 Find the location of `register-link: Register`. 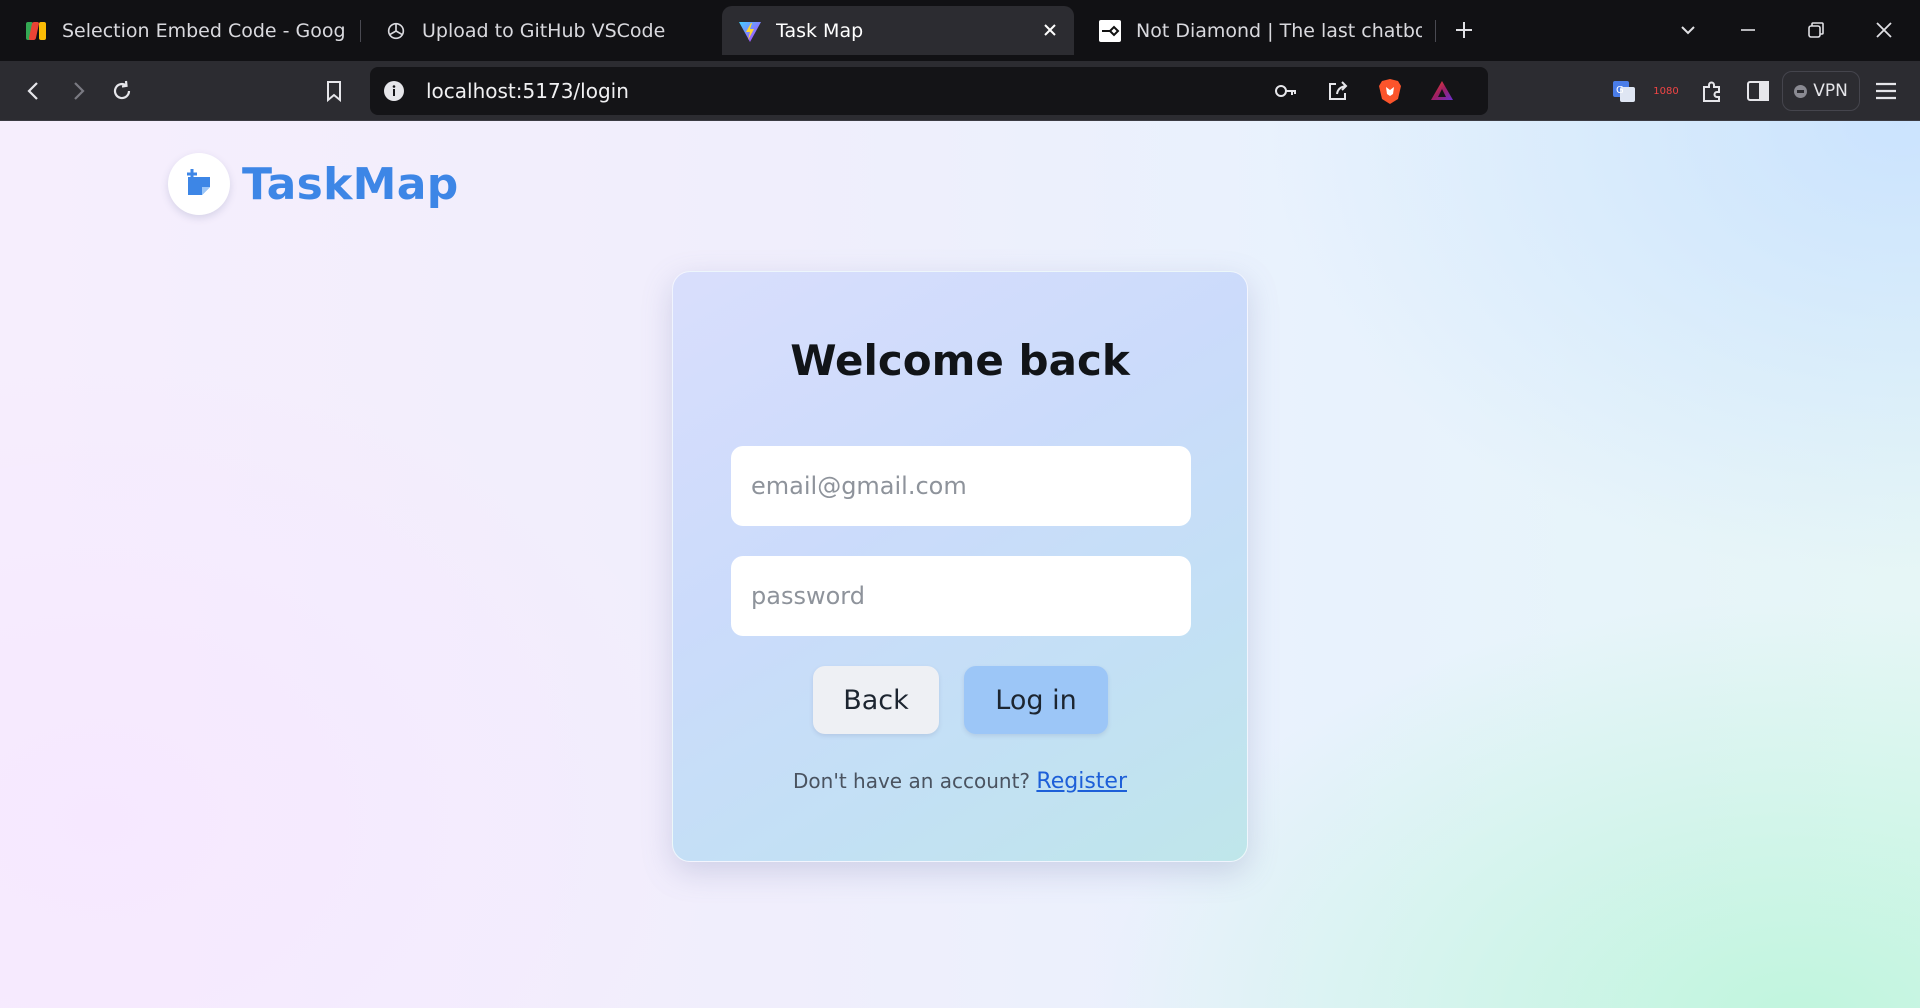

register-link: Register is located at coordinates (1081, 781).